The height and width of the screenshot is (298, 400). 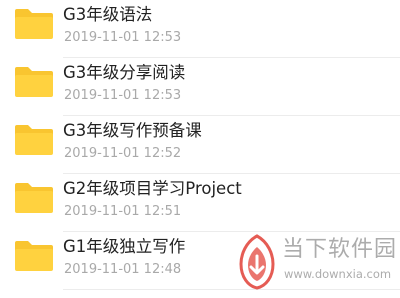 What do you see at coordinates (123, 269) in the screenshot?
I see `folder-date: 2019-11-01 12:48` at bounding box center [123, 269].